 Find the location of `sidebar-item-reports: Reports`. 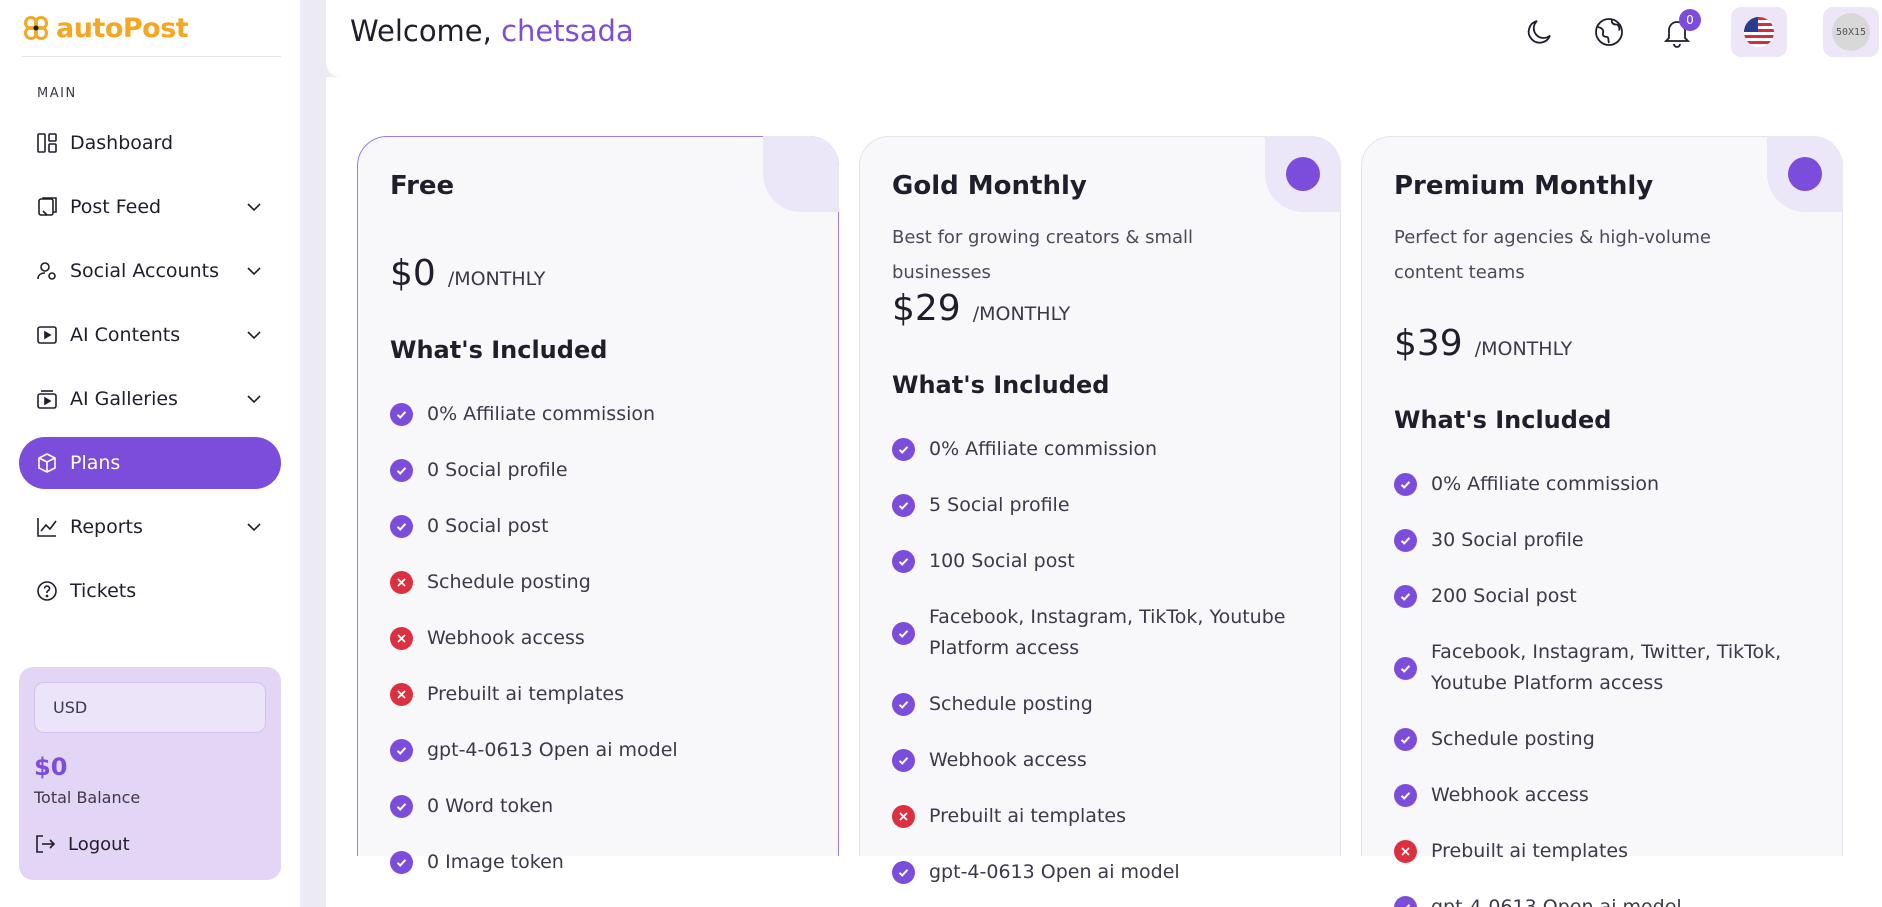

sidebar-item-reports: Reports is located at coordinates (150, 527).